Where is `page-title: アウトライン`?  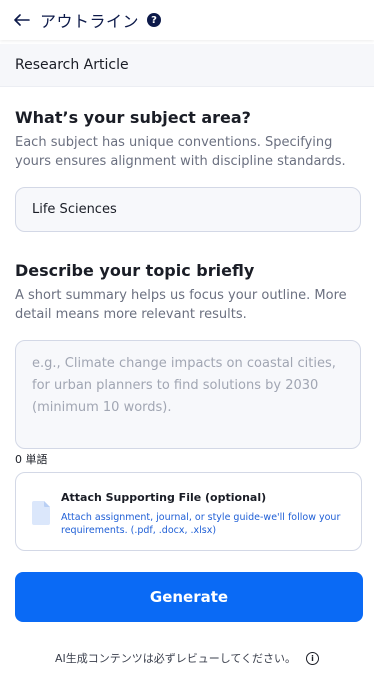 page-title: アウトライン is located at coordinates (90, 21).